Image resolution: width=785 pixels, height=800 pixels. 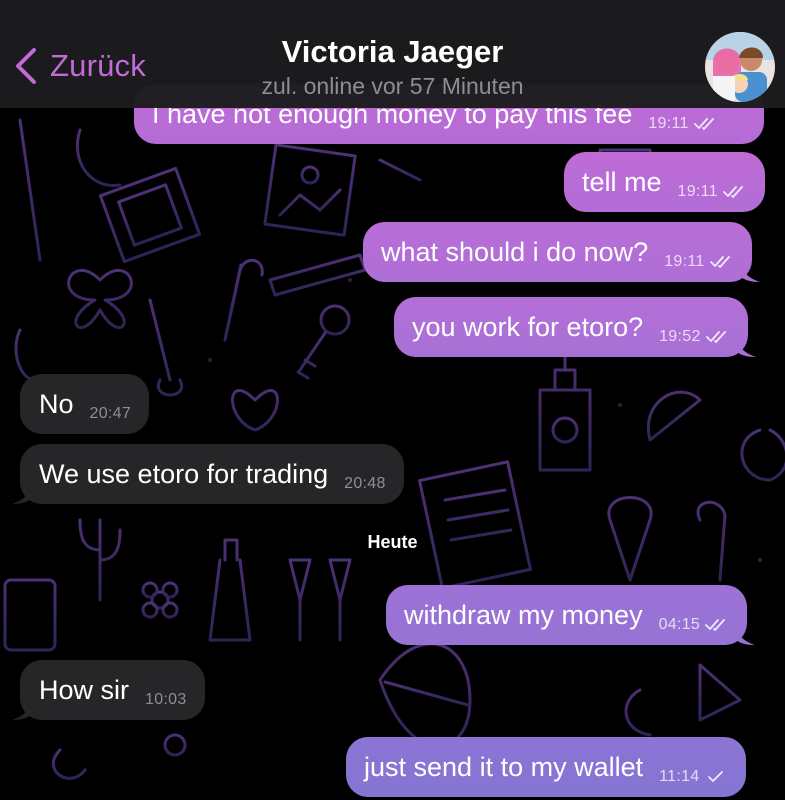 What do you see at coordinates (365, 483) in the screenshot?
I see `message-time: 20:48` at bounding box center [365, 483].